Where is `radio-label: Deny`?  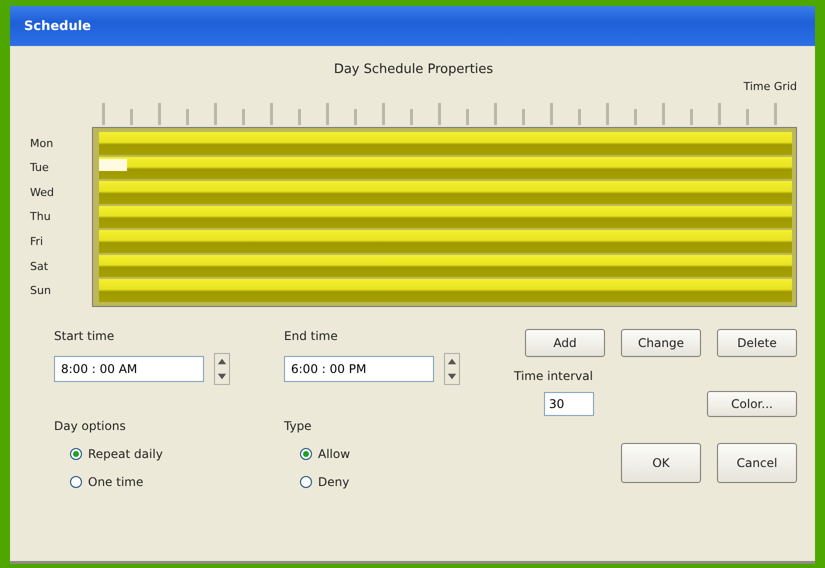 radio-label: Deny is located at coordinates (334, 482).